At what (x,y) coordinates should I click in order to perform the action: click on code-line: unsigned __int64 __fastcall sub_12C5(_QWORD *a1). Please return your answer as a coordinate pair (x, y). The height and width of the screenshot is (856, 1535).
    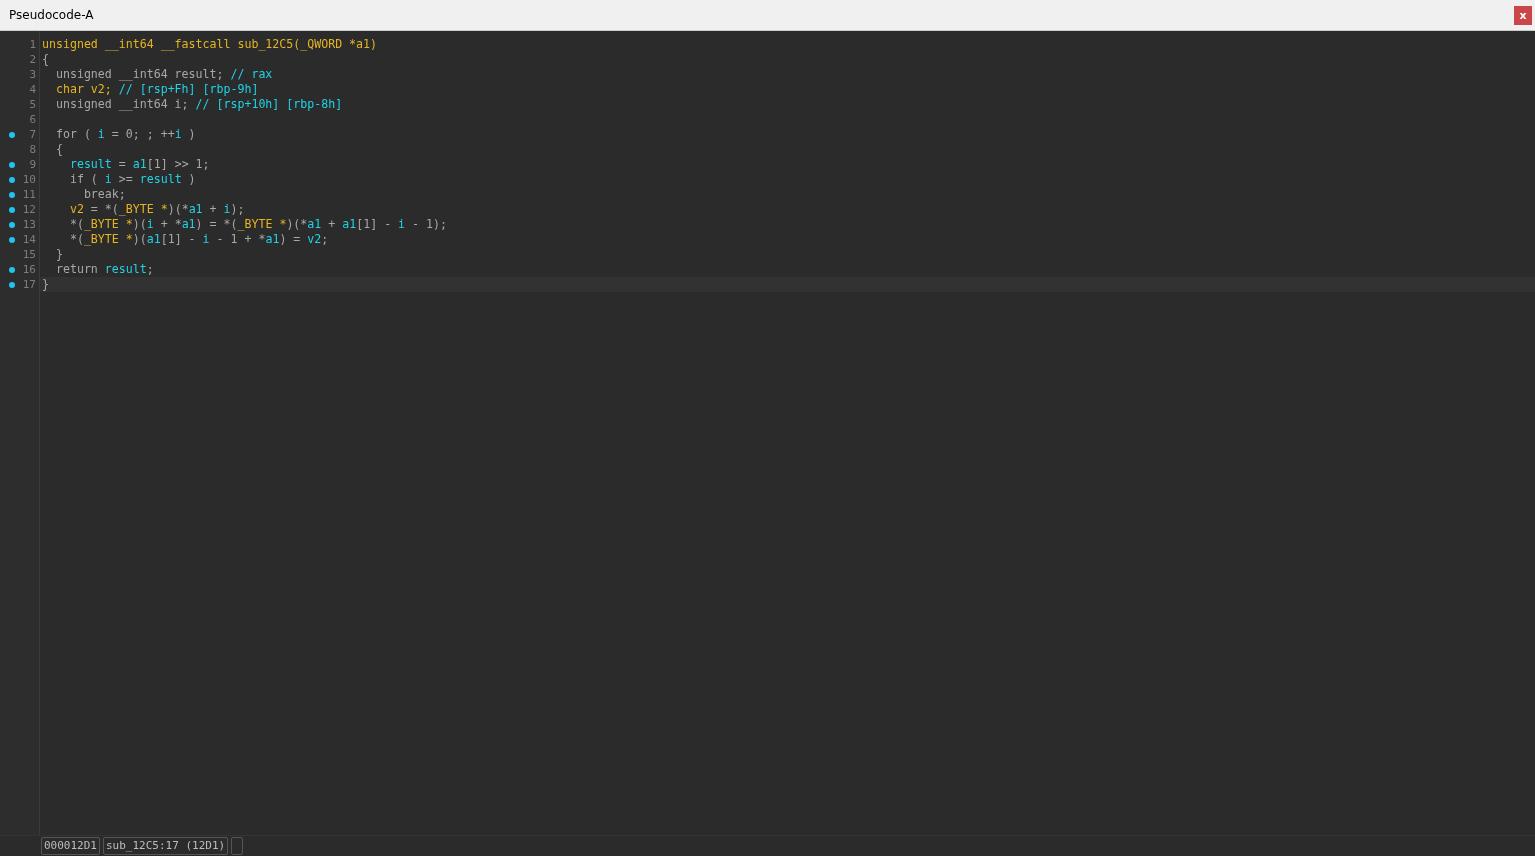
    Looking at the image, I should click on (210, 44).